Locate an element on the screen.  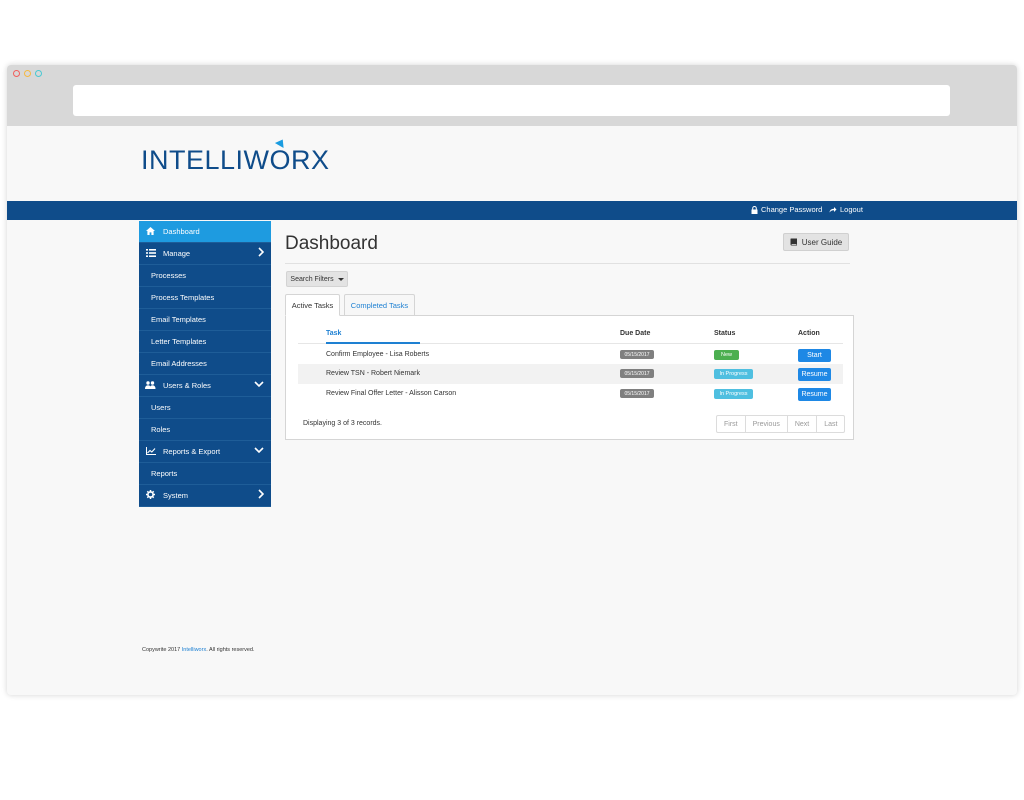
logo-arrow-o: O is located at coordinates (281, 156).